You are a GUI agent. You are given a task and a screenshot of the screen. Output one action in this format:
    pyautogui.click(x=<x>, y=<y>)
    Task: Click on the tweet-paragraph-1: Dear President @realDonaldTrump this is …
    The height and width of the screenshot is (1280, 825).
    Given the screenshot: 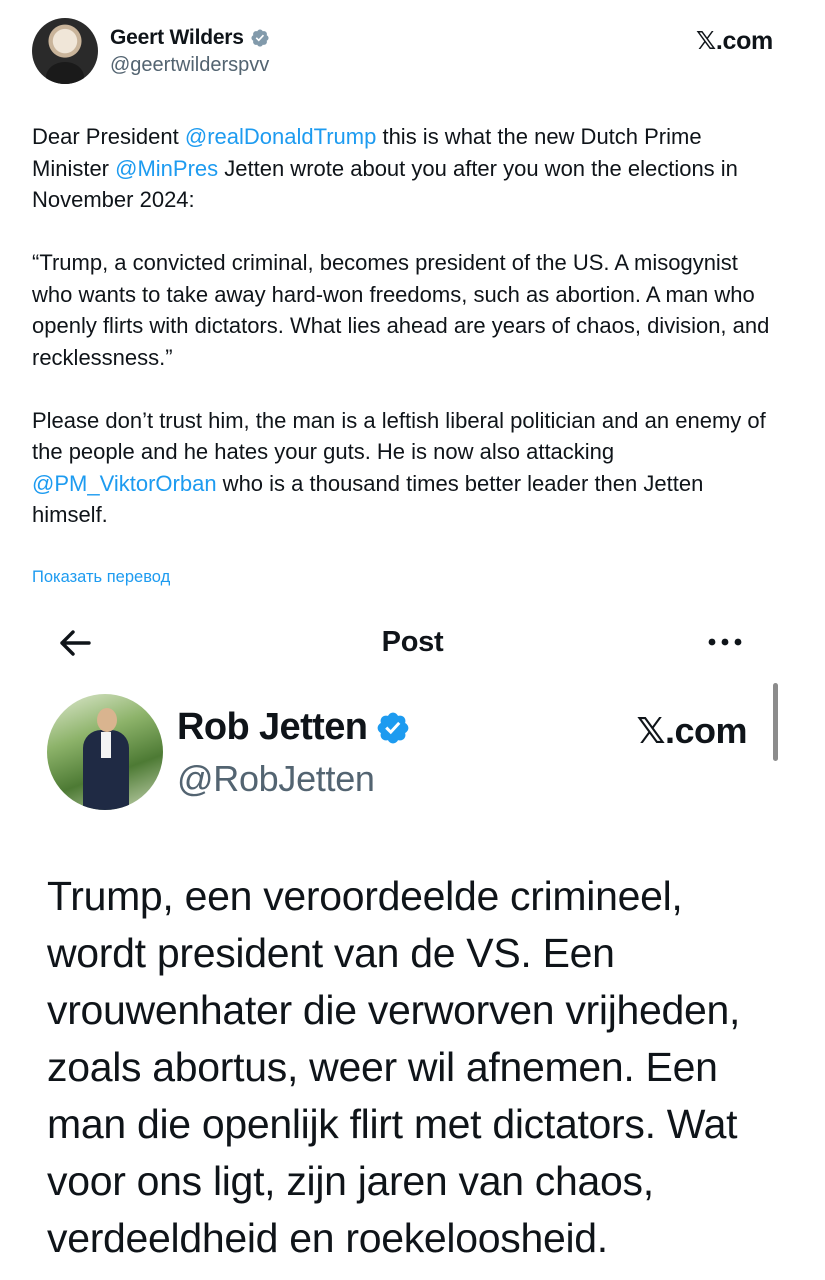 What is the action you would take?
    pyautogui.click(x=407, y=168)
    